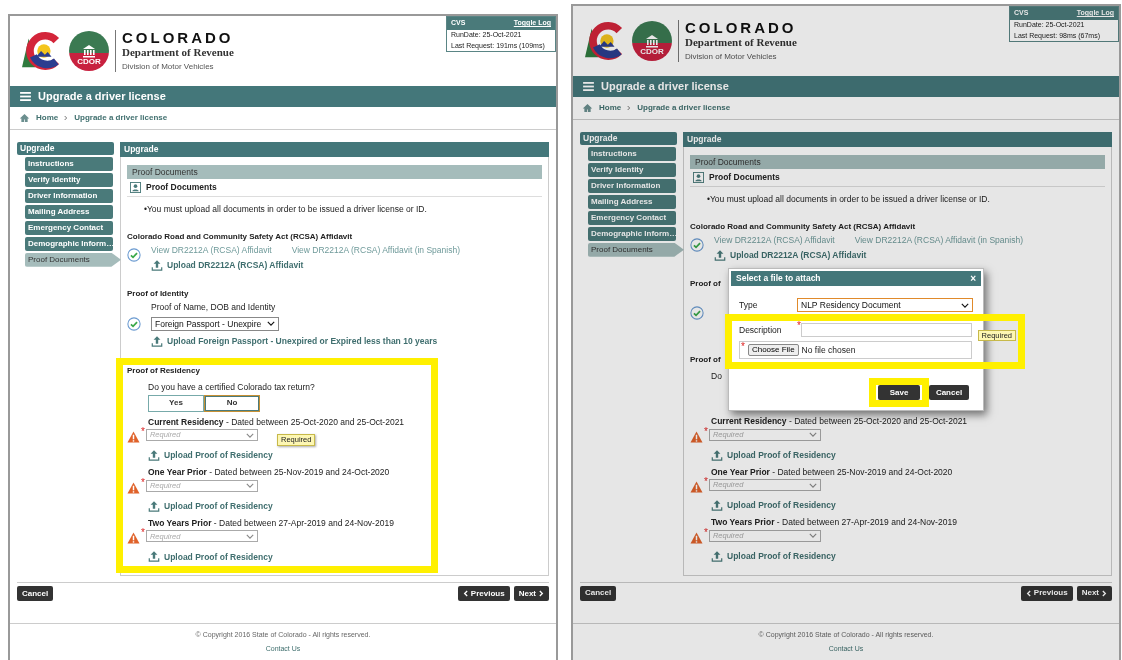  What do you see at coordinates (899, 392) in the screenshot?
I see `save-button: Save` at bounding box center [899, 392].